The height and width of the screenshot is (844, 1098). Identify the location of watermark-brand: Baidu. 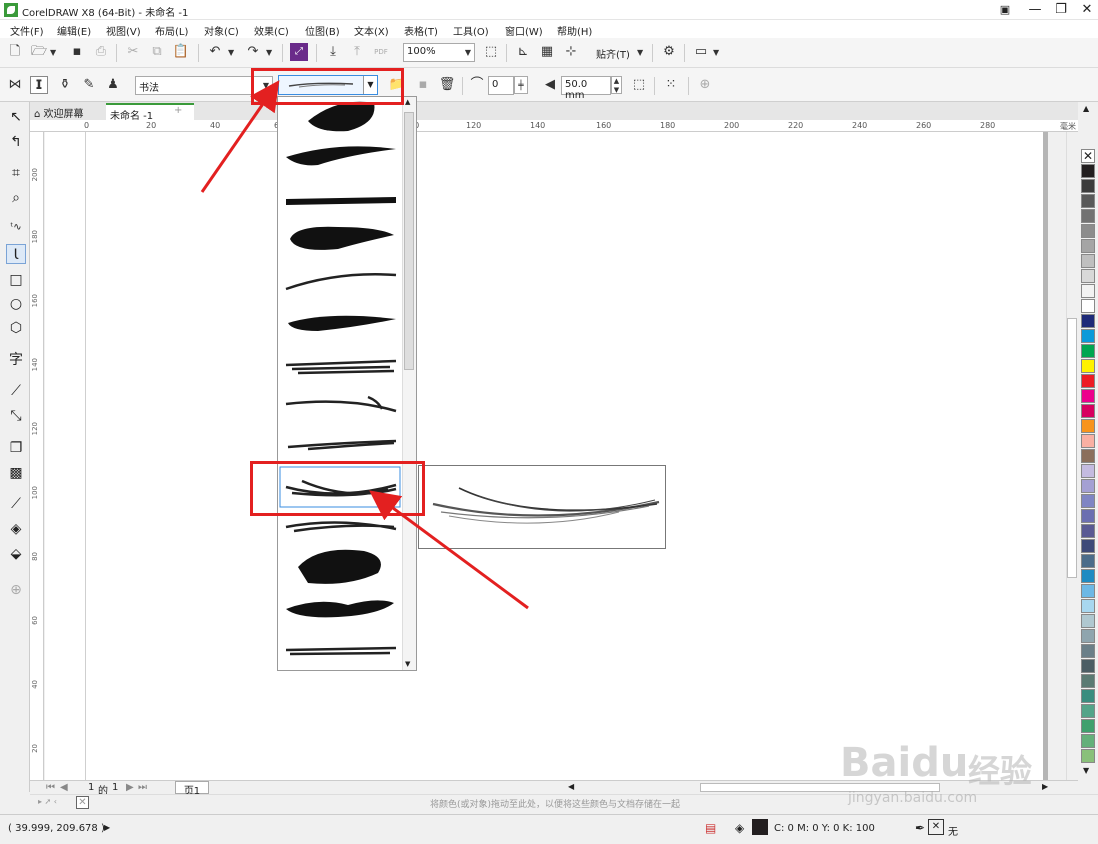
(904, 763).